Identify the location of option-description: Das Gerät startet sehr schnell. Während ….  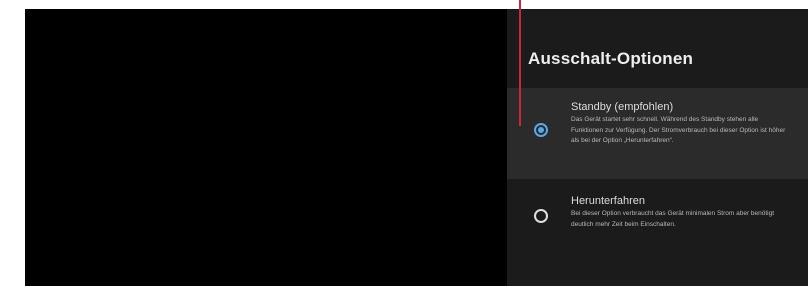
(678, 130).